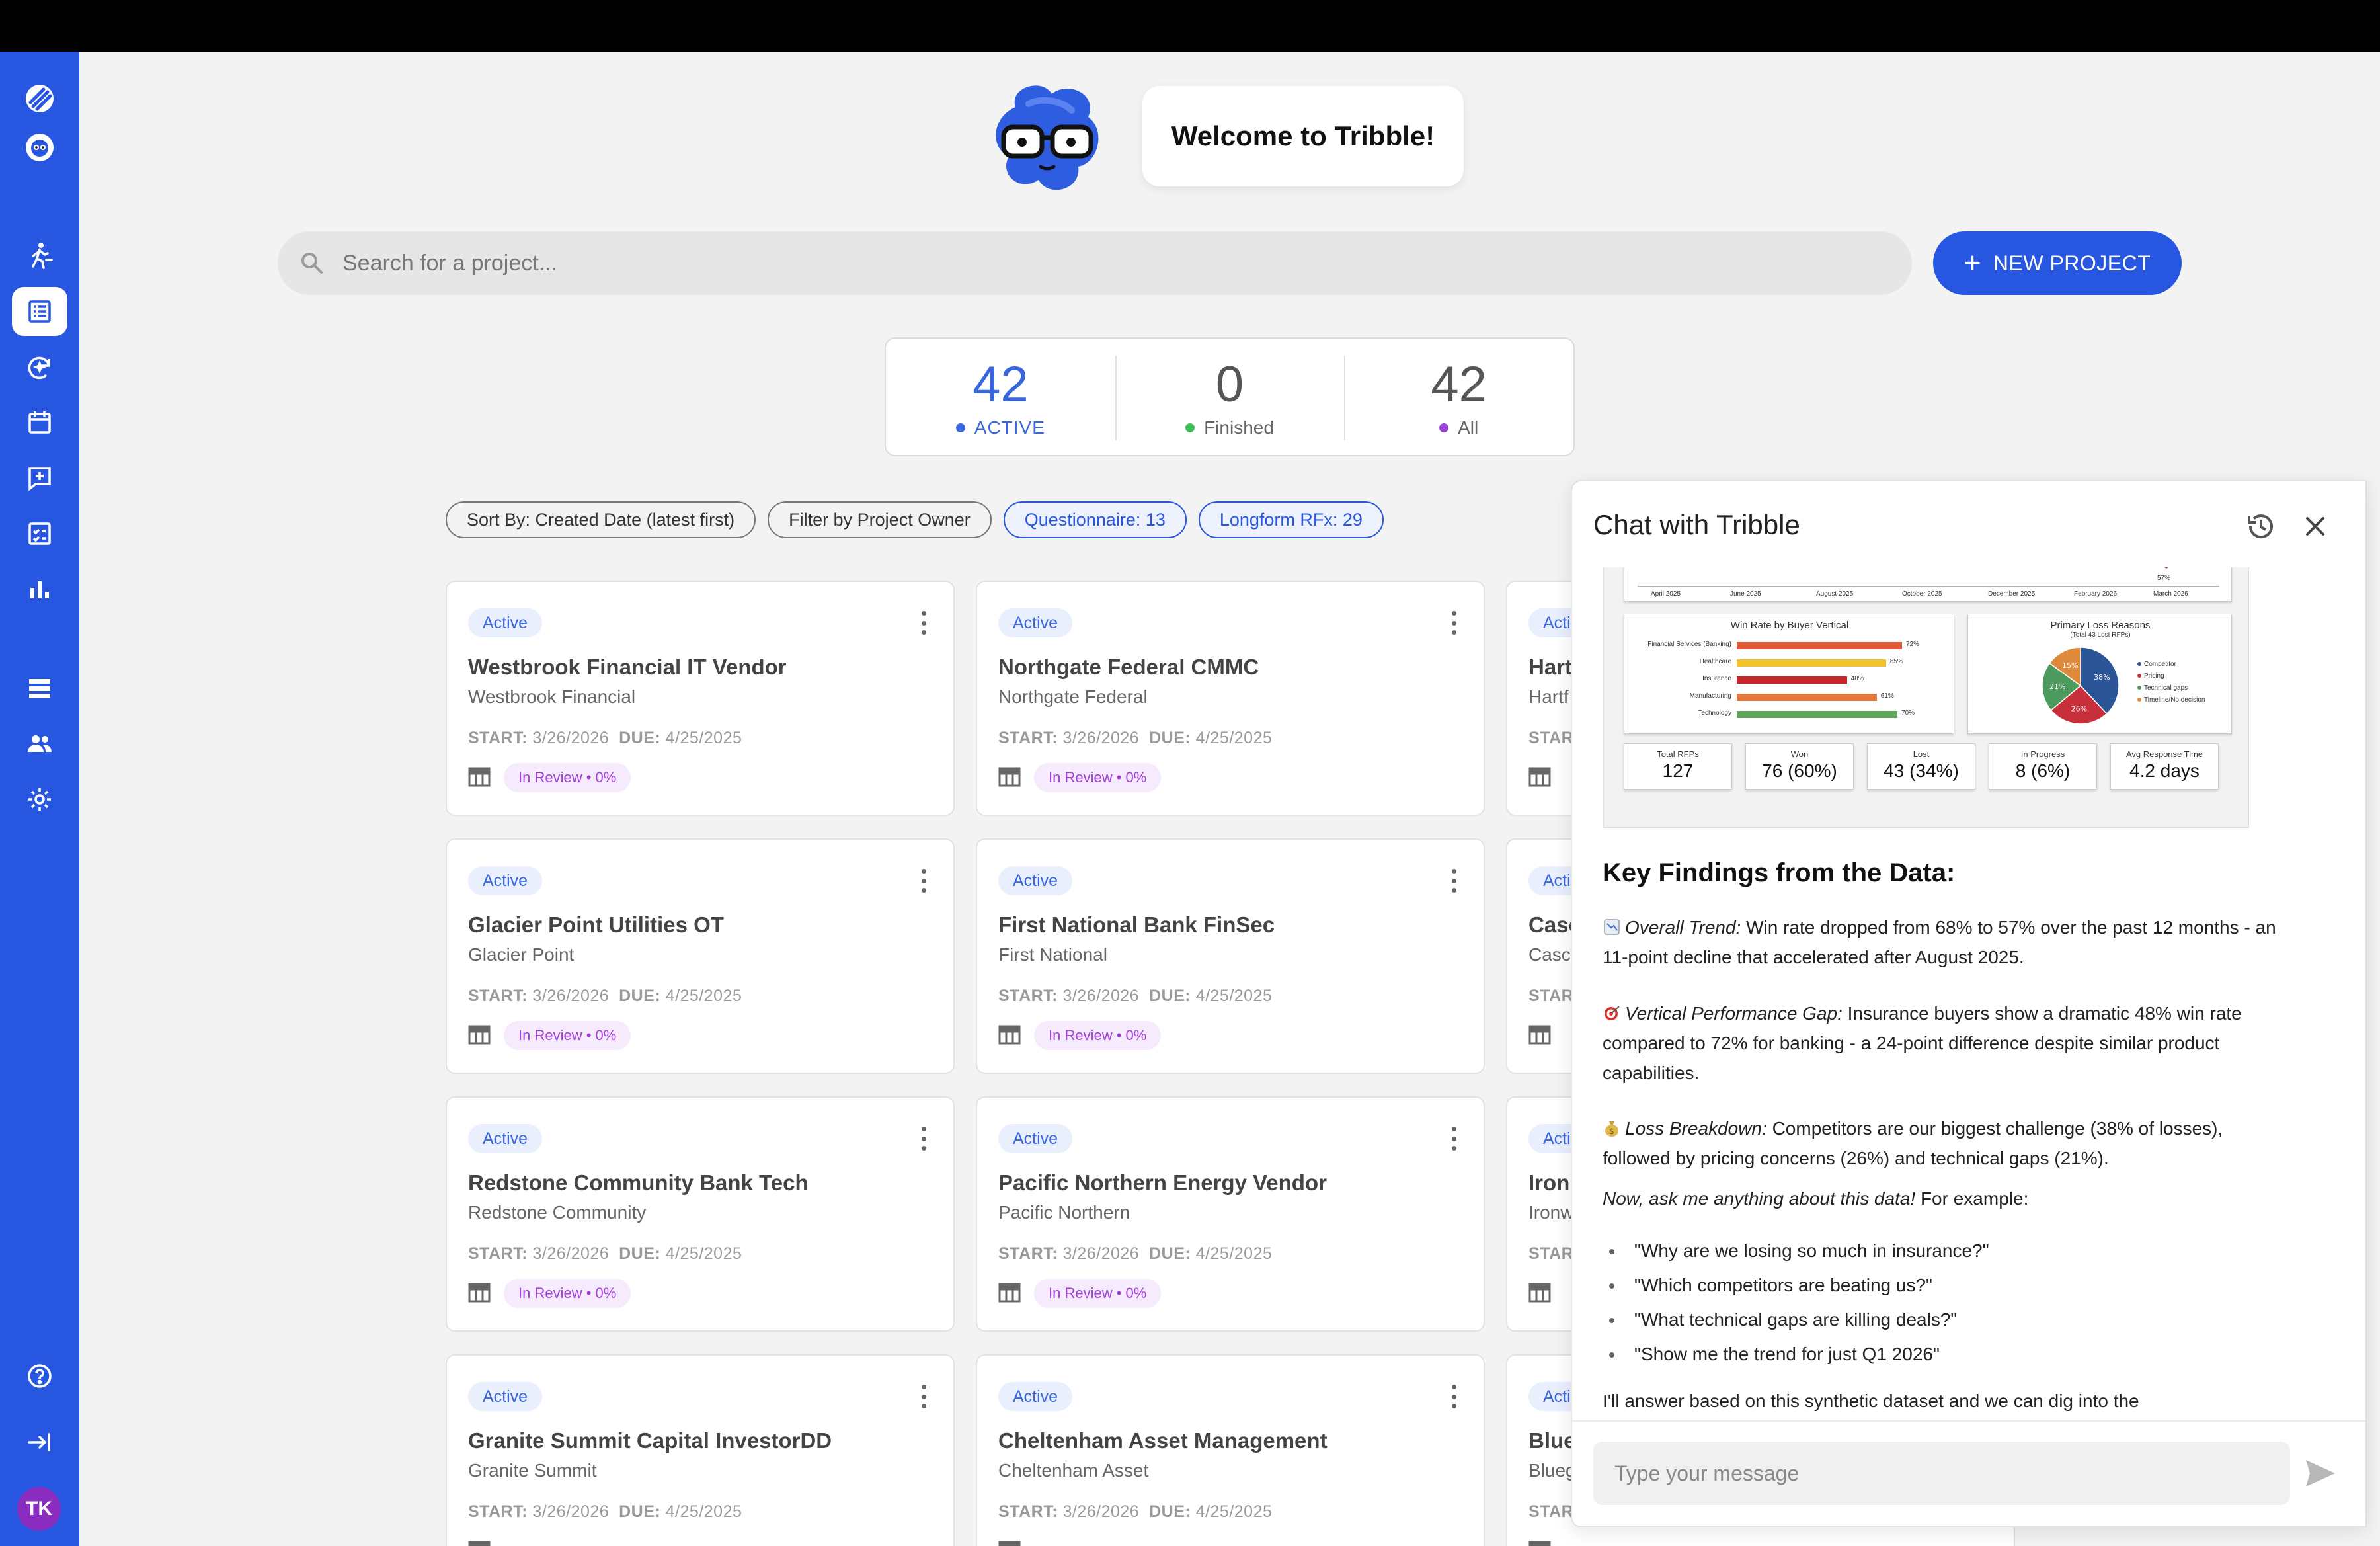 This screenshot has width=2380, height=1546. I want to click on settings-icon, so click(39, 799).